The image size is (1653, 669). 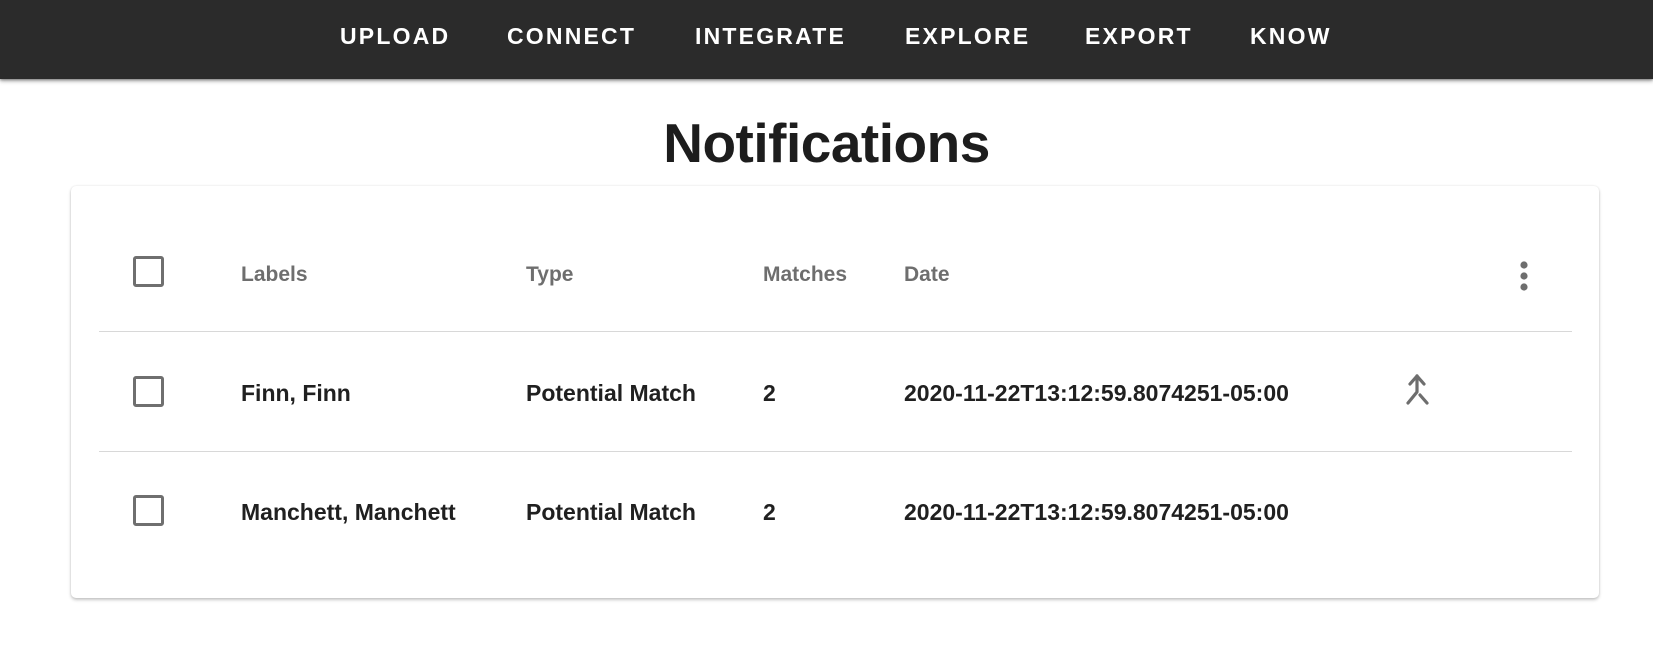 I want to click on column-header-date: Date, so click(x=927, y=275).